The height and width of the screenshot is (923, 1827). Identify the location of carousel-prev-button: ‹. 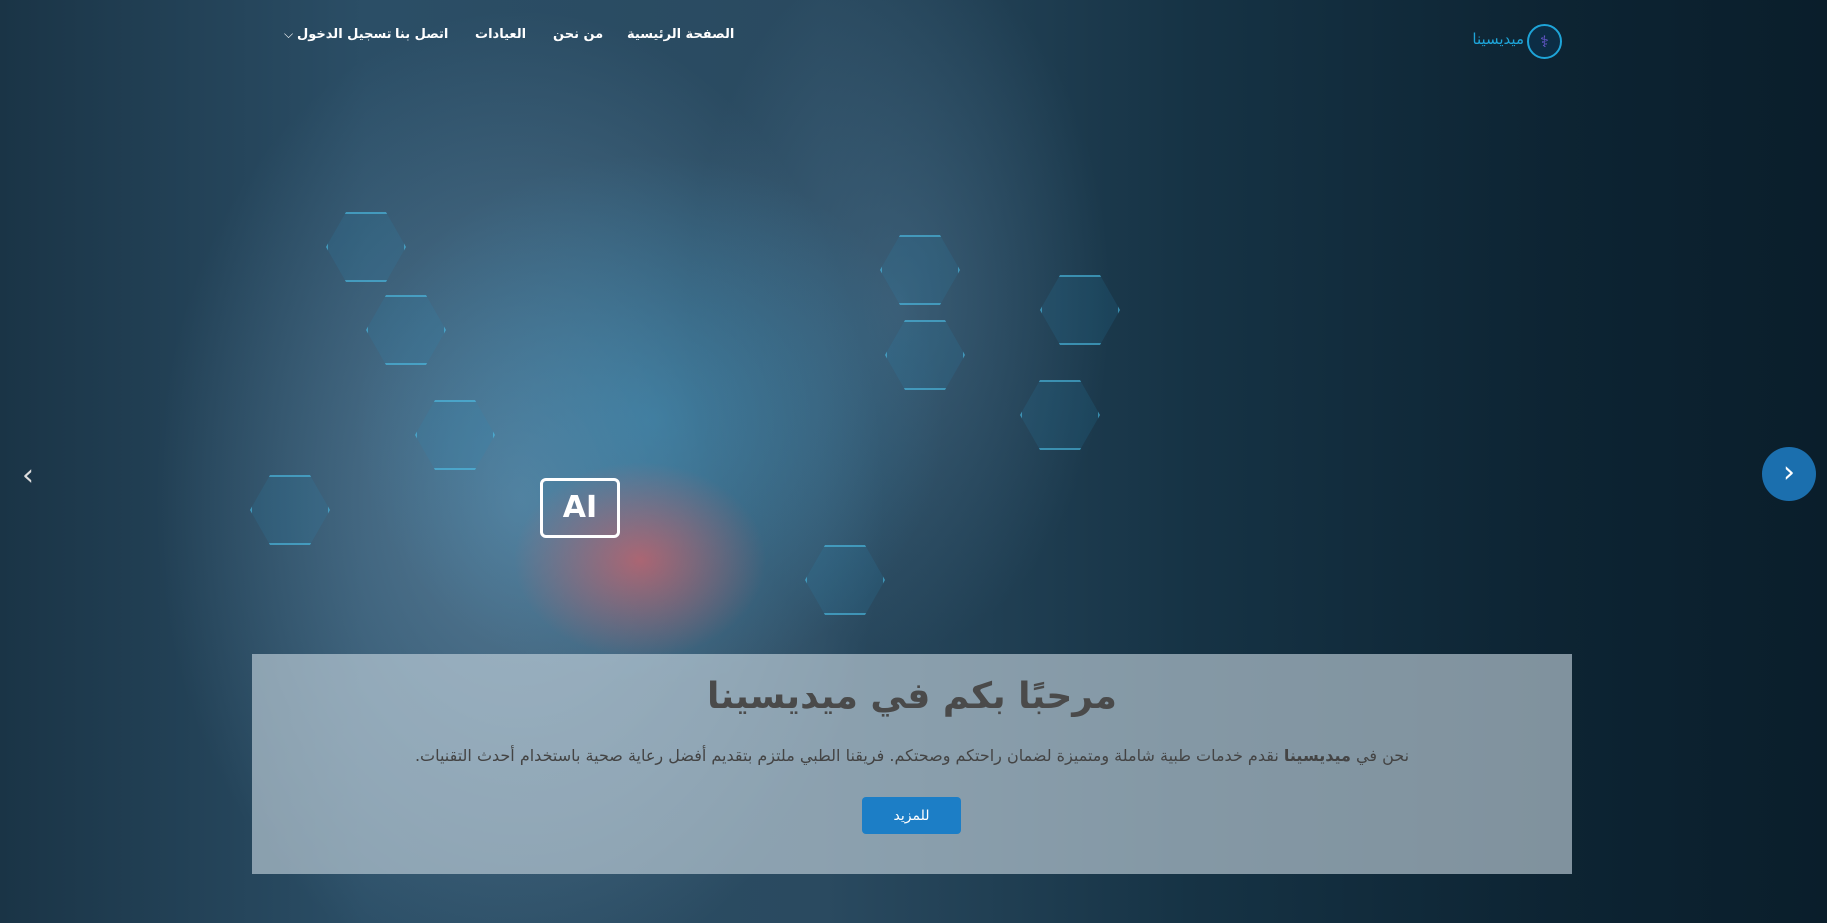
(28, 475).